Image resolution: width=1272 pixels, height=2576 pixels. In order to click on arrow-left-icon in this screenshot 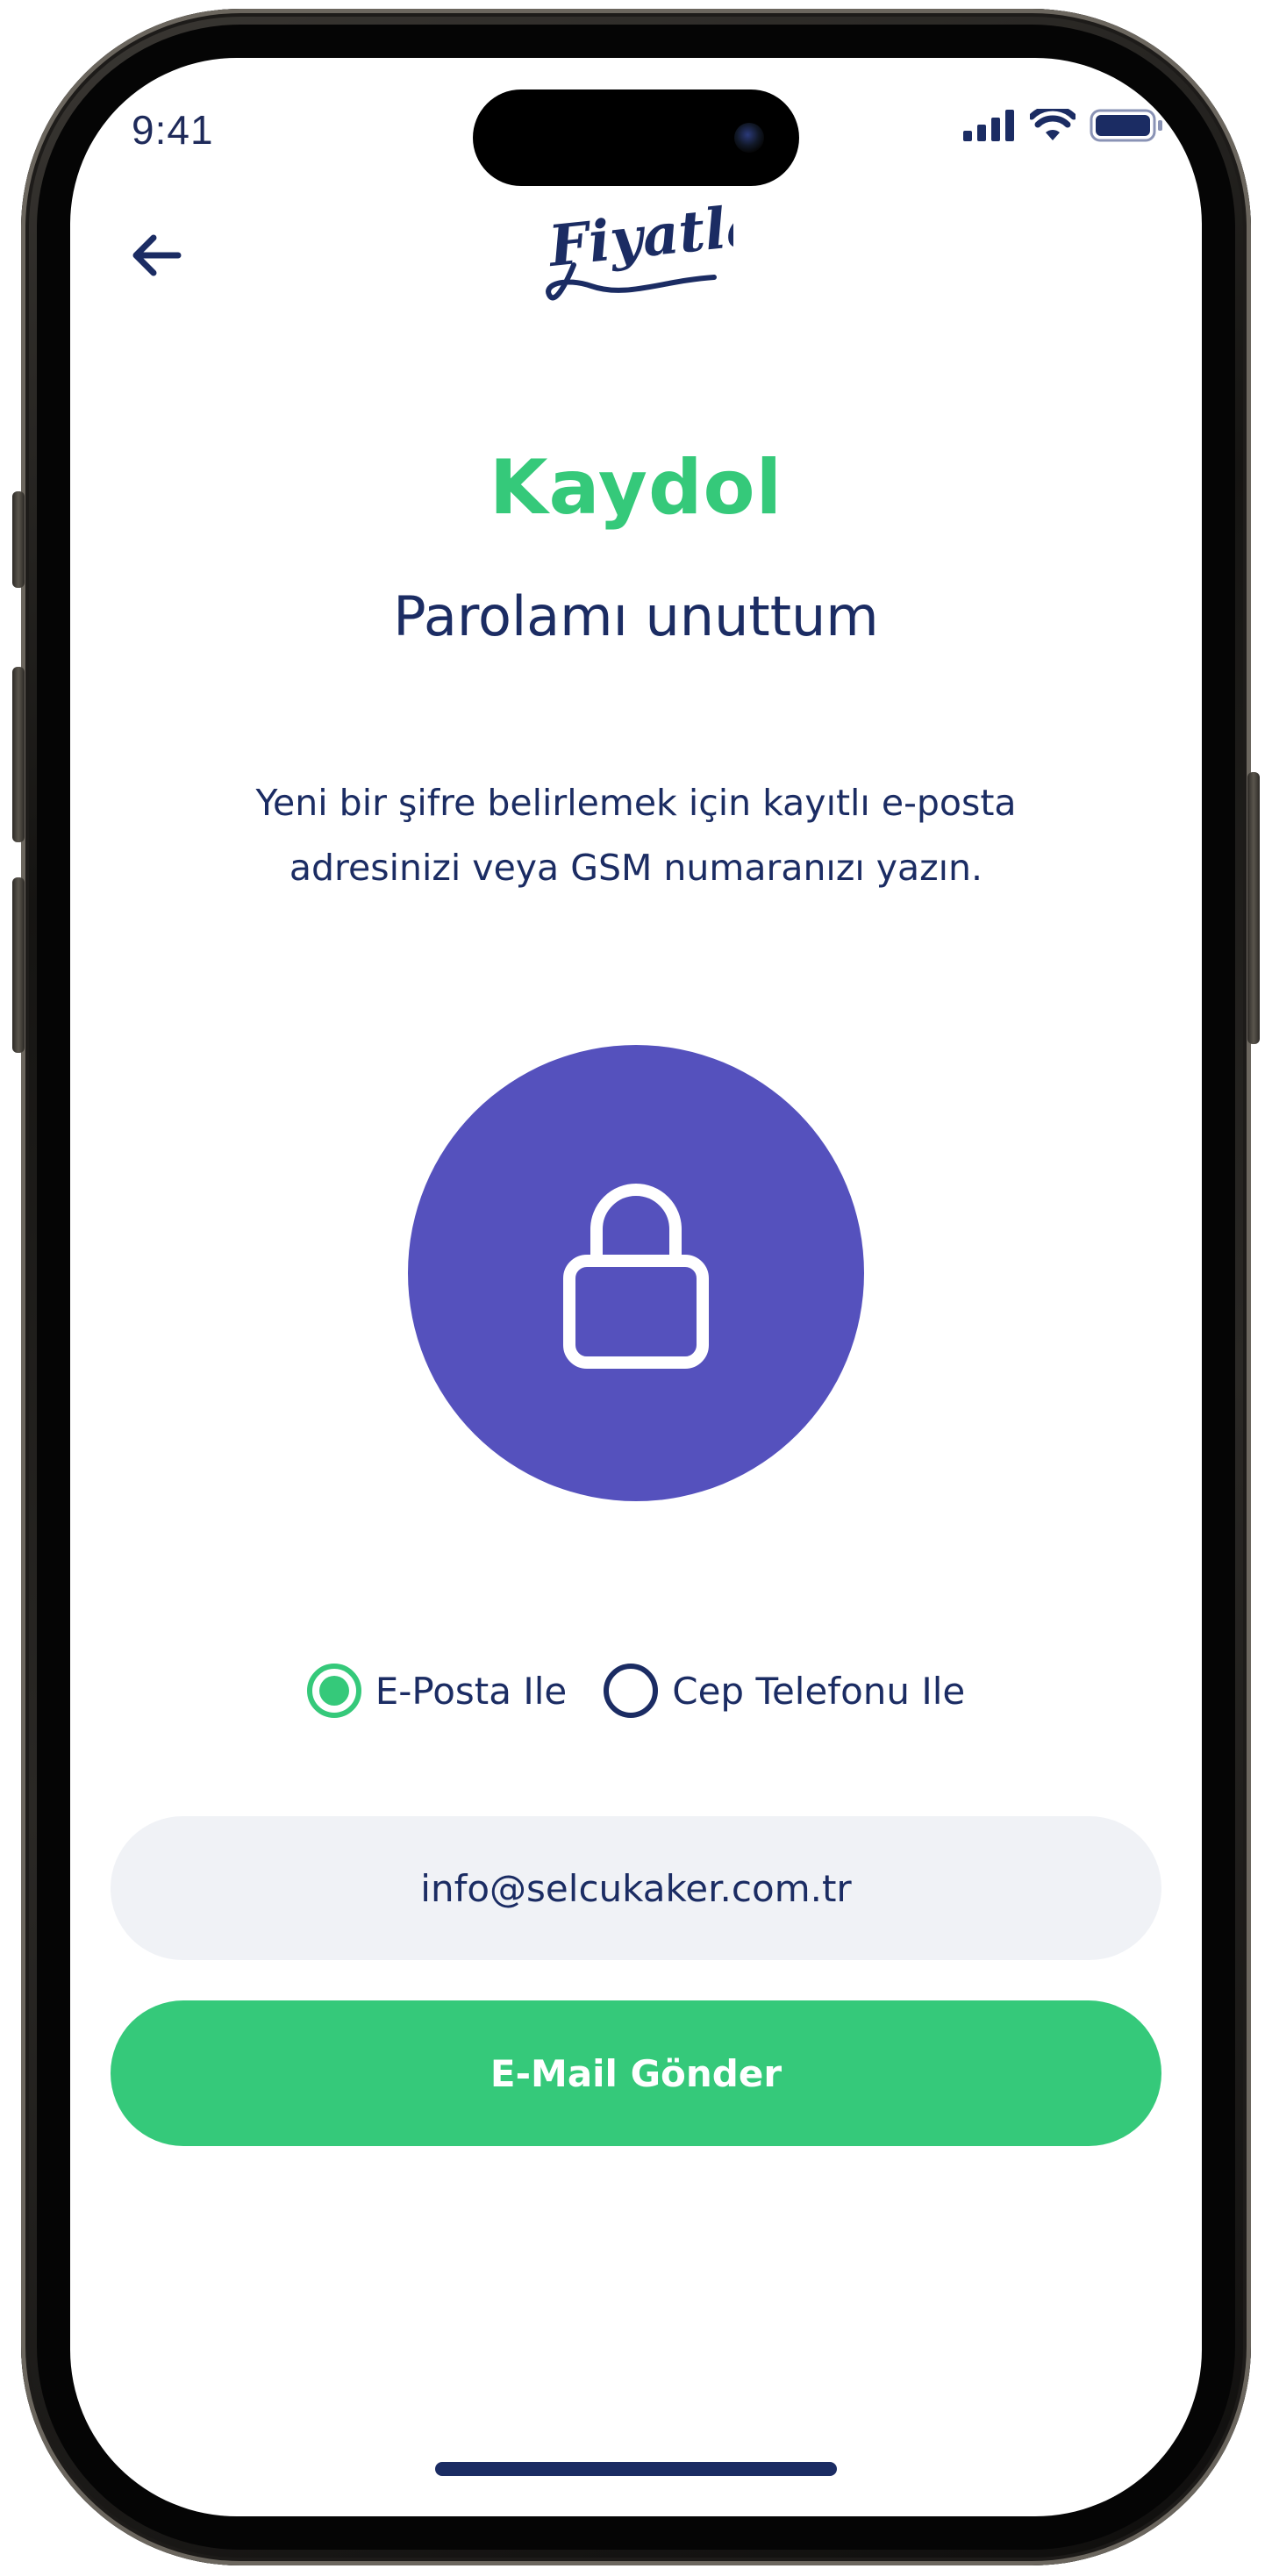, I will do `click(157, 255)`.